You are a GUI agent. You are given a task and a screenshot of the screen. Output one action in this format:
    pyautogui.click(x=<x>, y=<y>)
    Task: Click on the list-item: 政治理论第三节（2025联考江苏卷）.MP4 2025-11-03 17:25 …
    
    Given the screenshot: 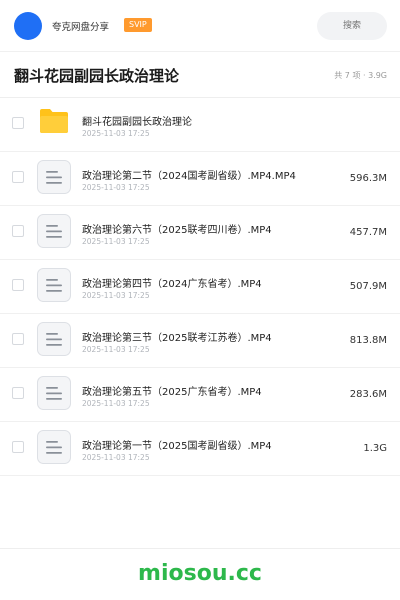 What is the action you would take?
    pyautogui.click(x=200, y=341)
    